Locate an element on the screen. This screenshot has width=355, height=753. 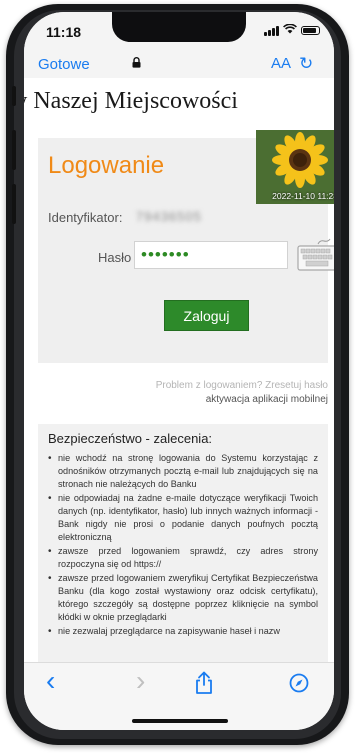
virtual-keyboard-icon is located at coordinates (315, 255).